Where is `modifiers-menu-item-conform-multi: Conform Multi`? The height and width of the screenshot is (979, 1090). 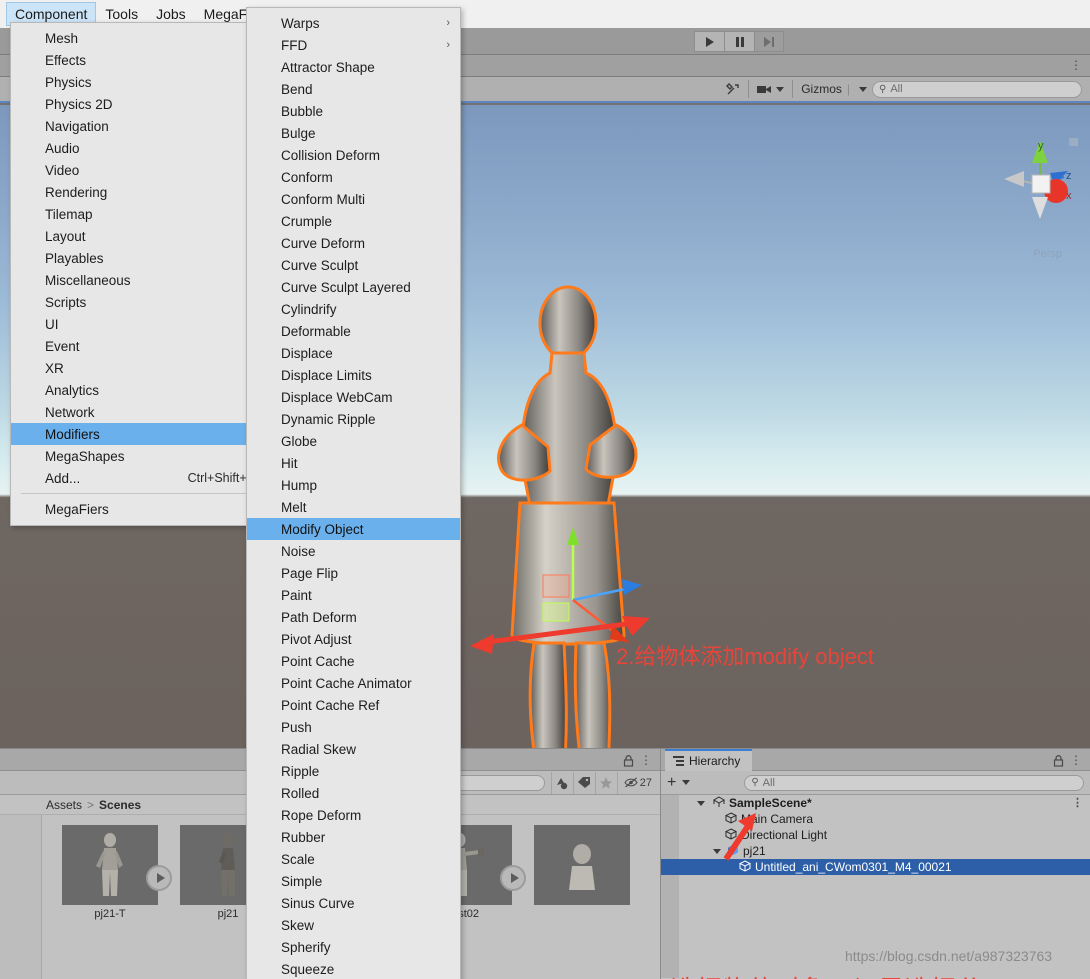
modifiers-menu-item-conform-multi: Conform Multi is located at coordinates (353, 199).